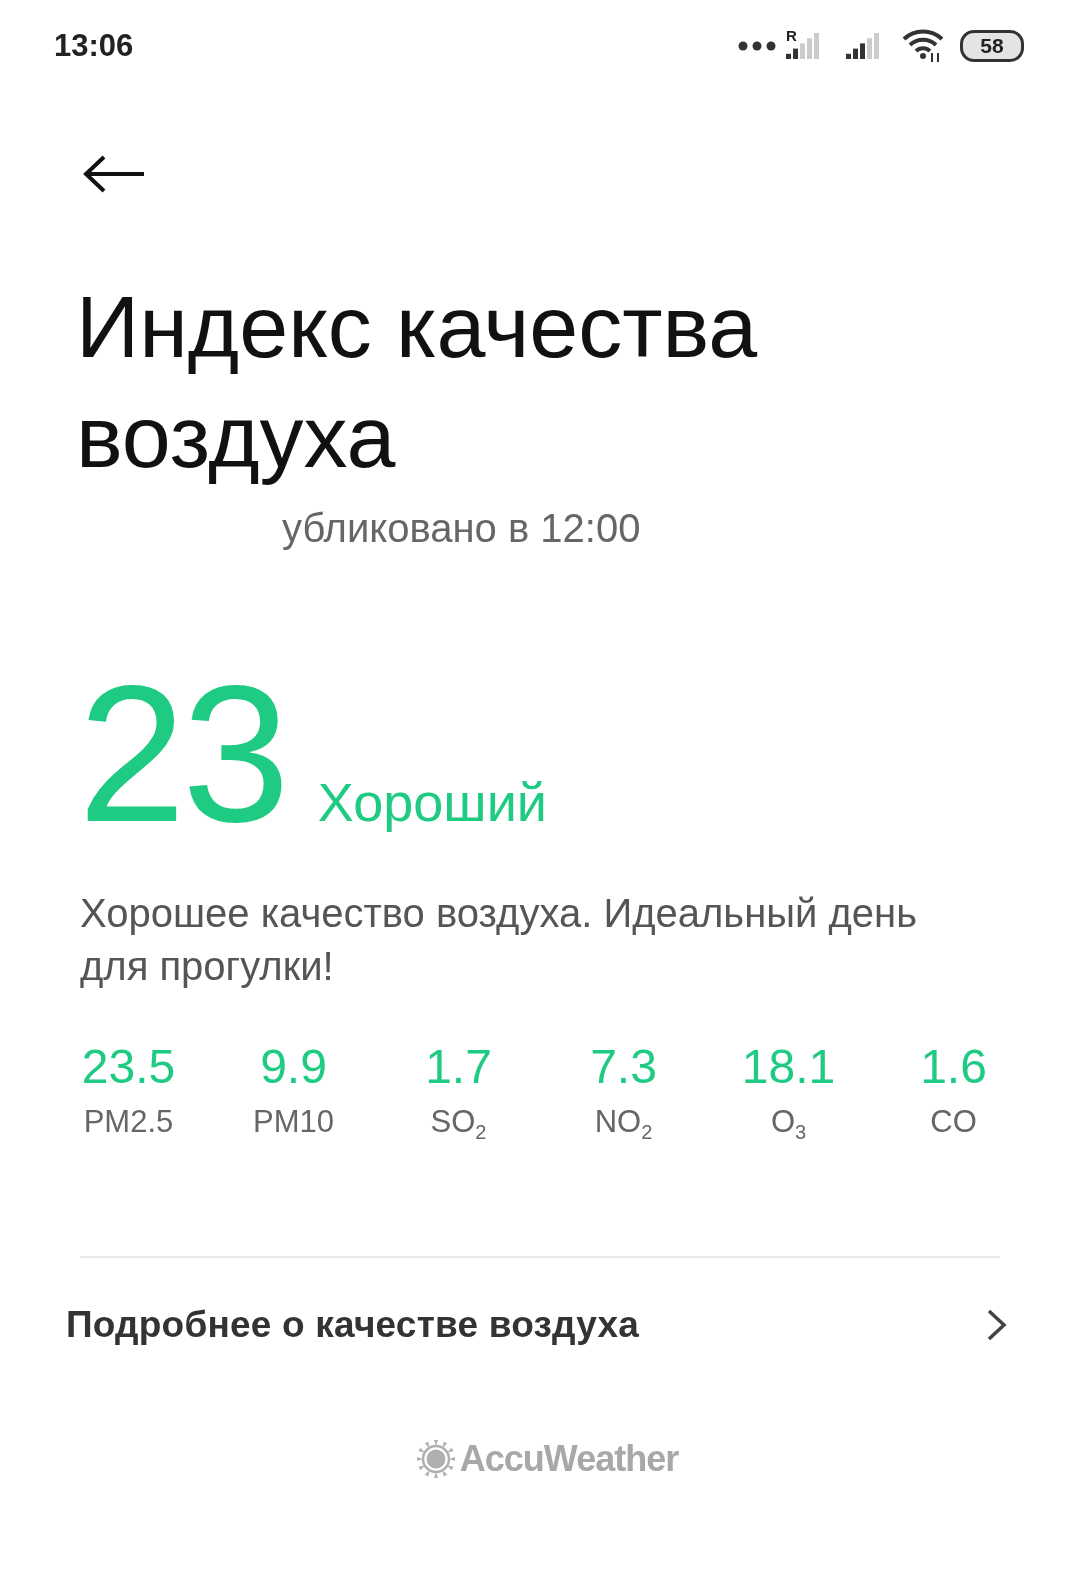 The image size is (1080, 1591). Describe the element at coordinates (94, 46) in the screenshot. I see `status-time: 13:06` at that location.